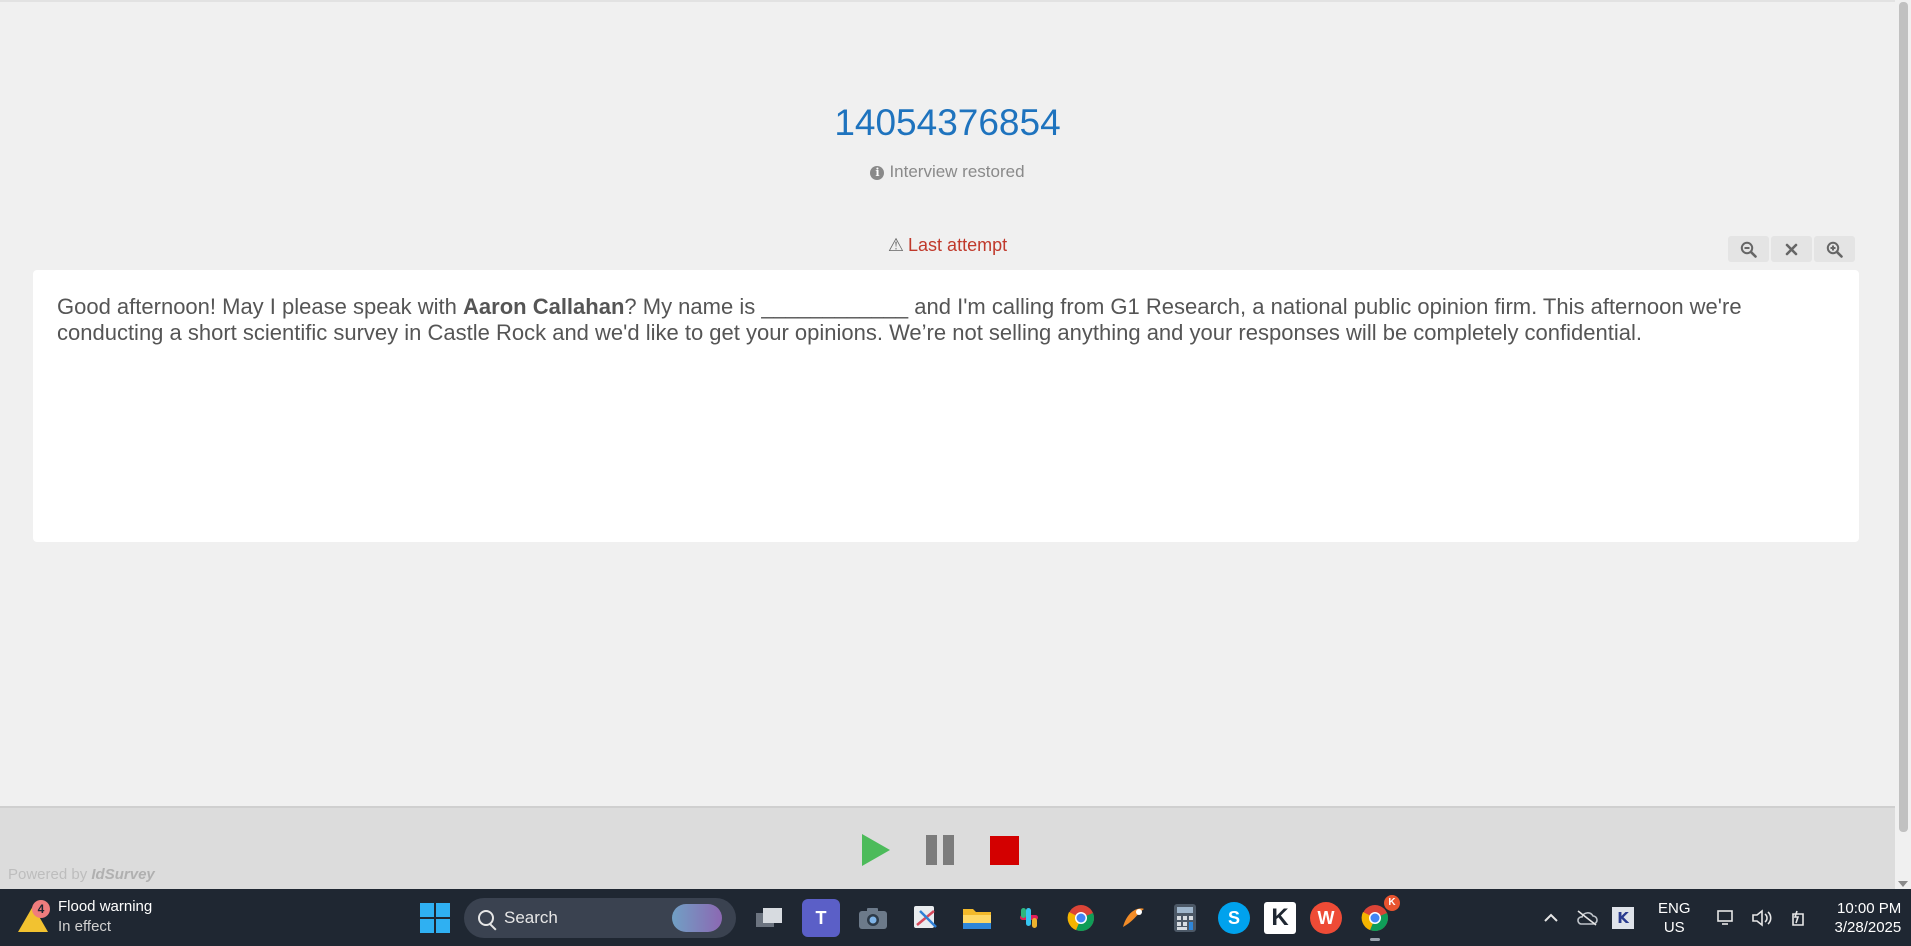 This screenshot has height=946, width=1911. I want to click on slack-icon, so click(1029, 918).